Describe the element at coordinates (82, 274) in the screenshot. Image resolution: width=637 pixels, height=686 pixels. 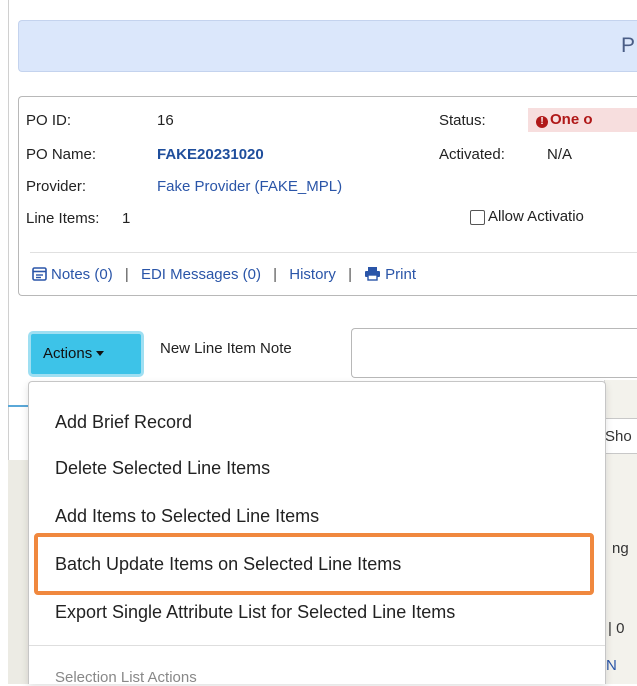
I see `notes-link-label: Notes (0)` at that location.